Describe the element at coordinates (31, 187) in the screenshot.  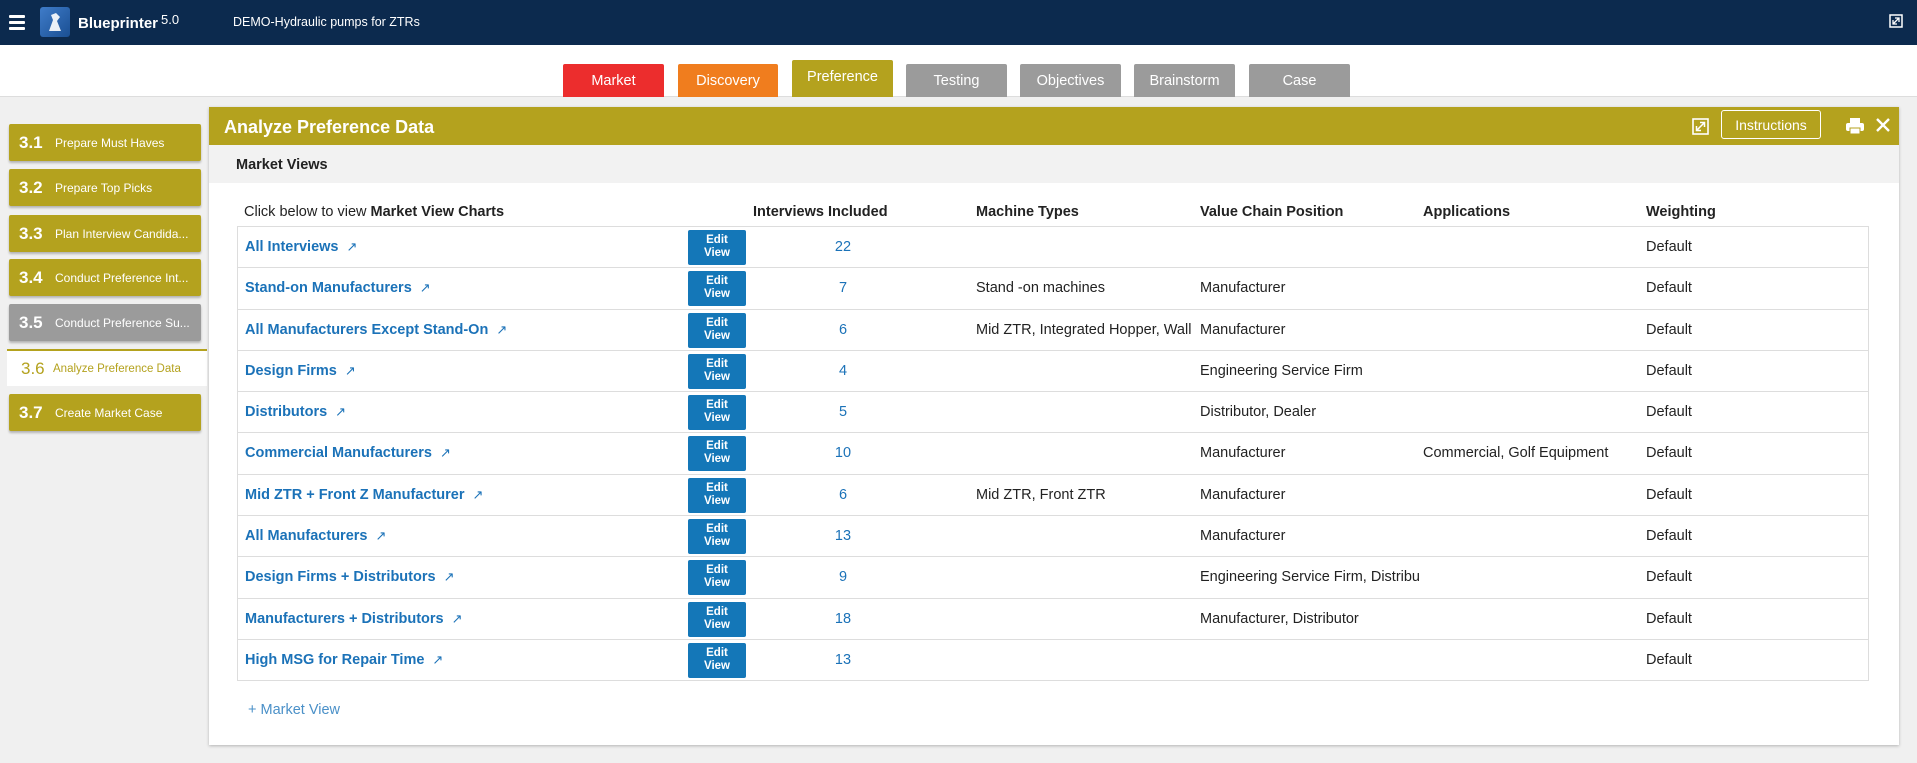
I see `step-number: 3.2` at that location.